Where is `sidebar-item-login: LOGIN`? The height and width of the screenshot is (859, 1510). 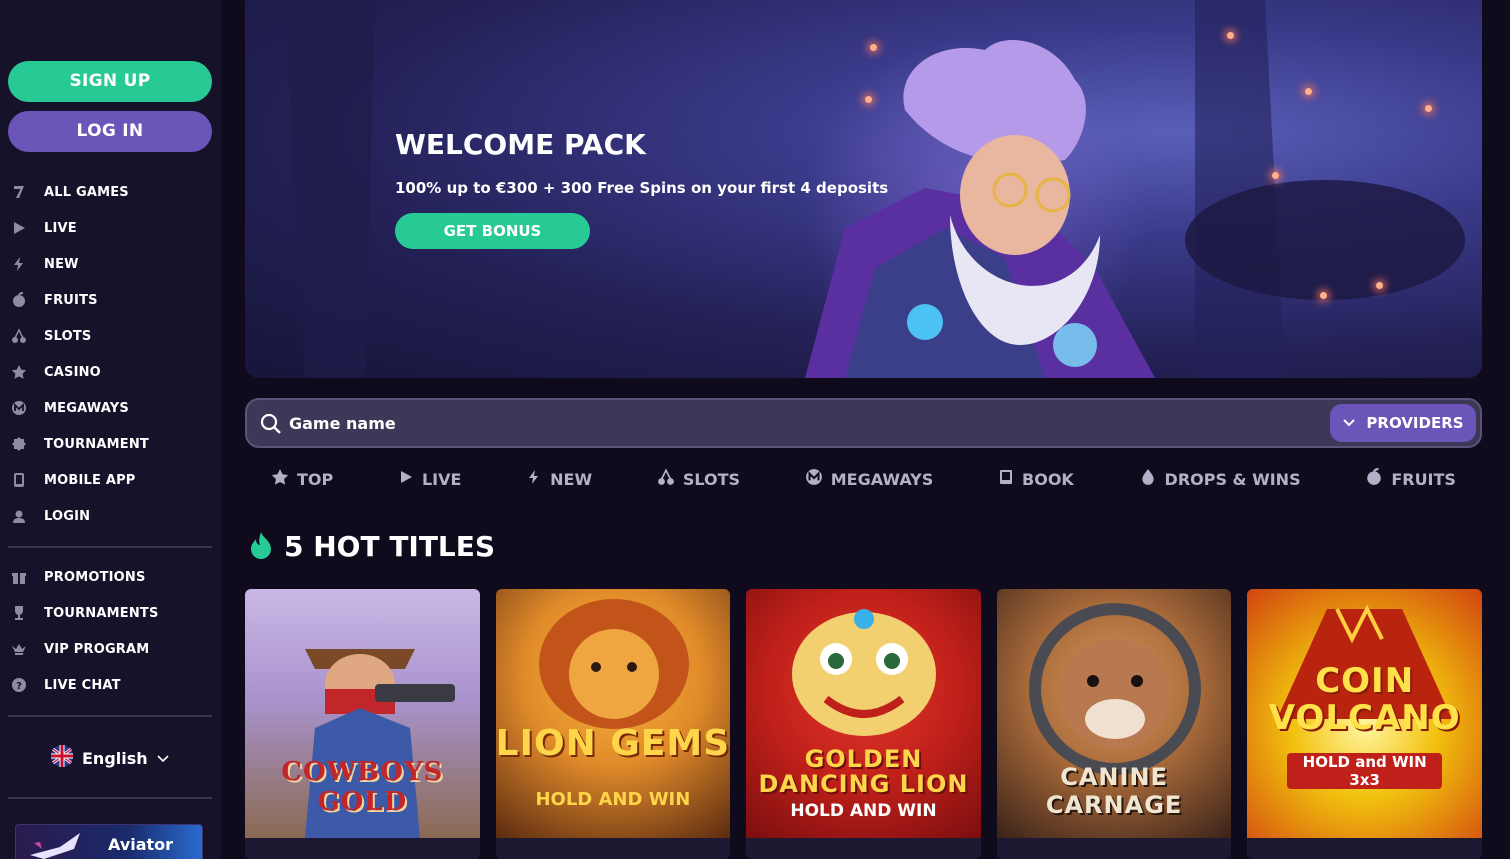 sidebar-item-login: LOGIN is located at coordinates (110, 516).